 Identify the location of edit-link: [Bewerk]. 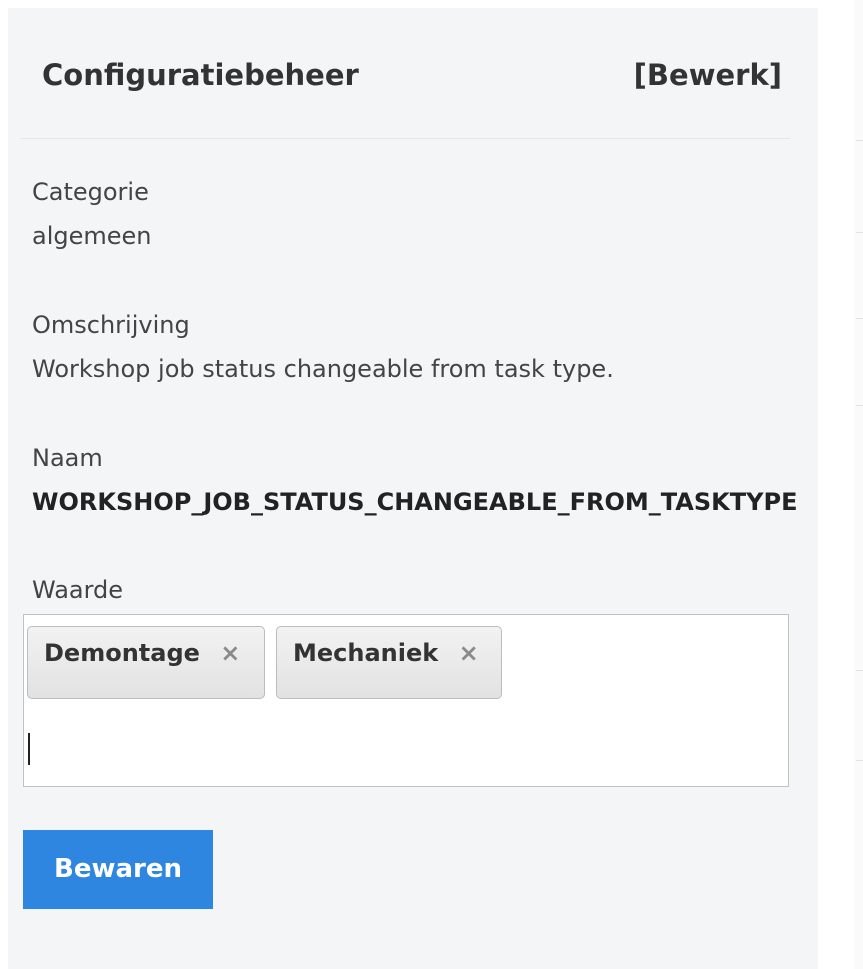
(708, 75).